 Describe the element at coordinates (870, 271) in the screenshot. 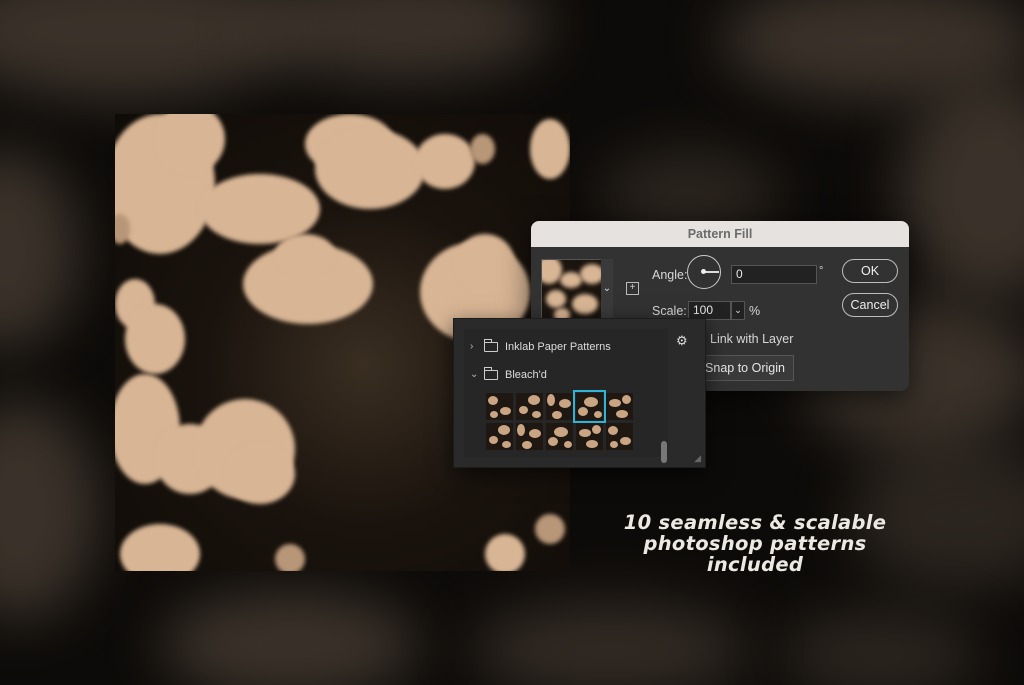

I see `ok-button: OK` at that location.